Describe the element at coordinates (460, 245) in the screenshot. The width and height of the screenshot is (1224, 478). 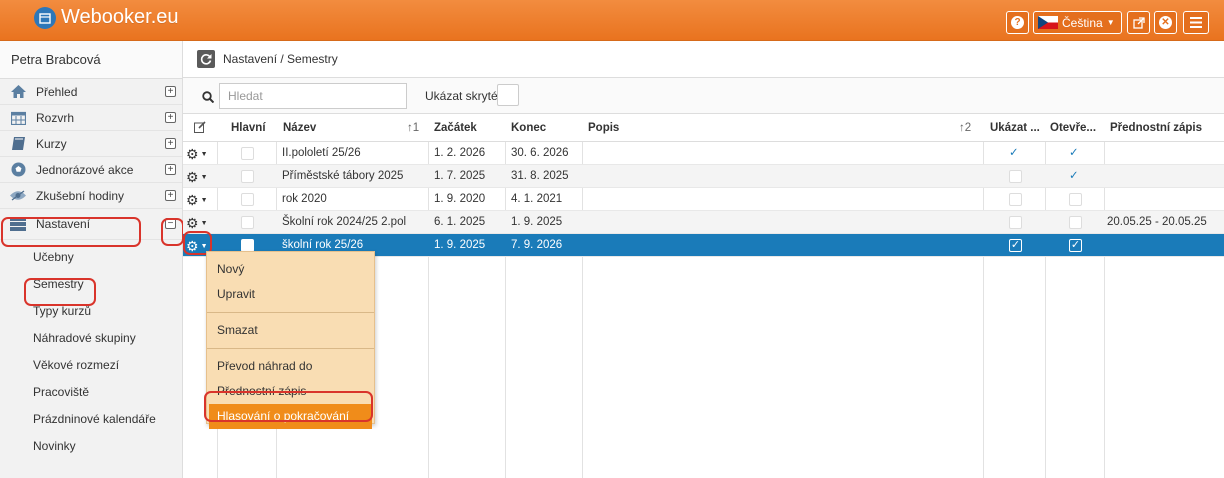
I see `cell-zacatek: 1. 9. 2025` at that location.